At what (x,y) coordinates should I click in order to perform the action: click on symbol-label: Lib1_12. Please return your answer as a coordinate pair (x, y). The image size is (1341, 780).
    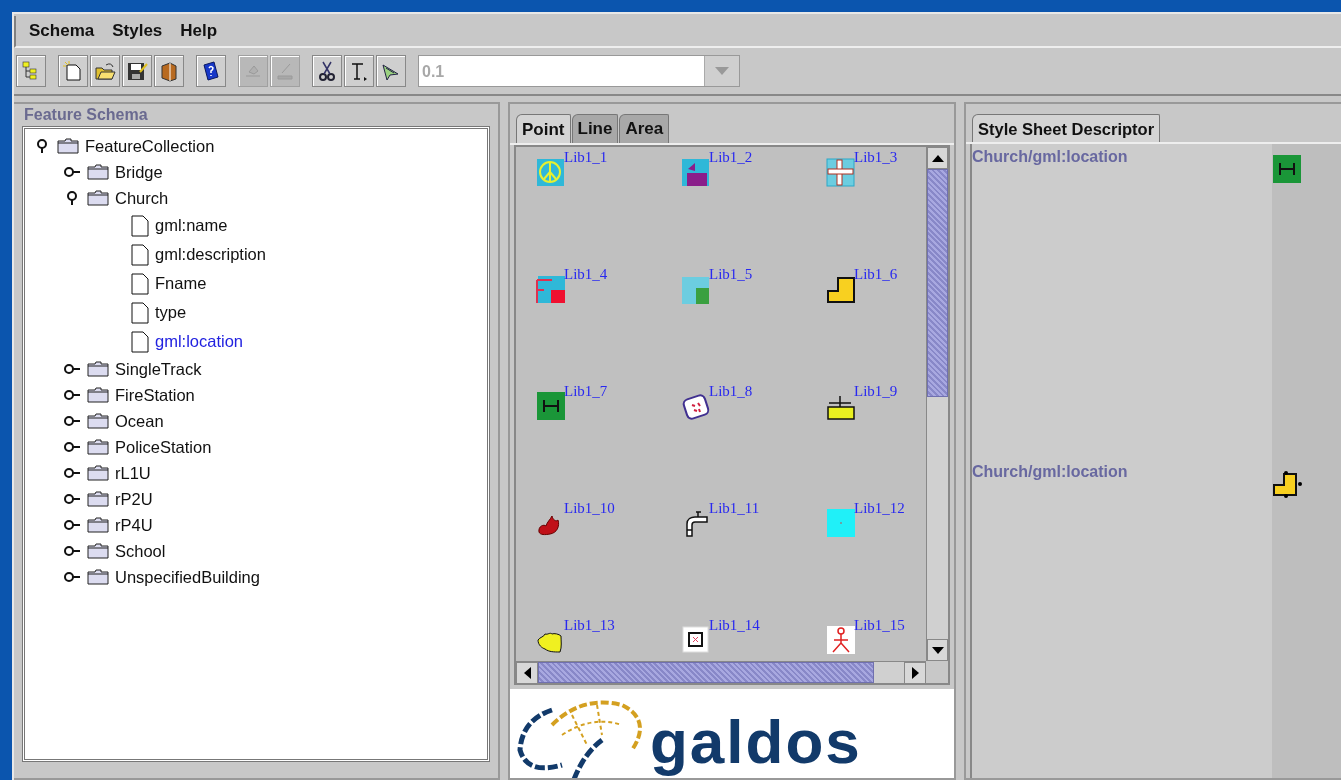
    Looking at the image, I should click on (879, 508).